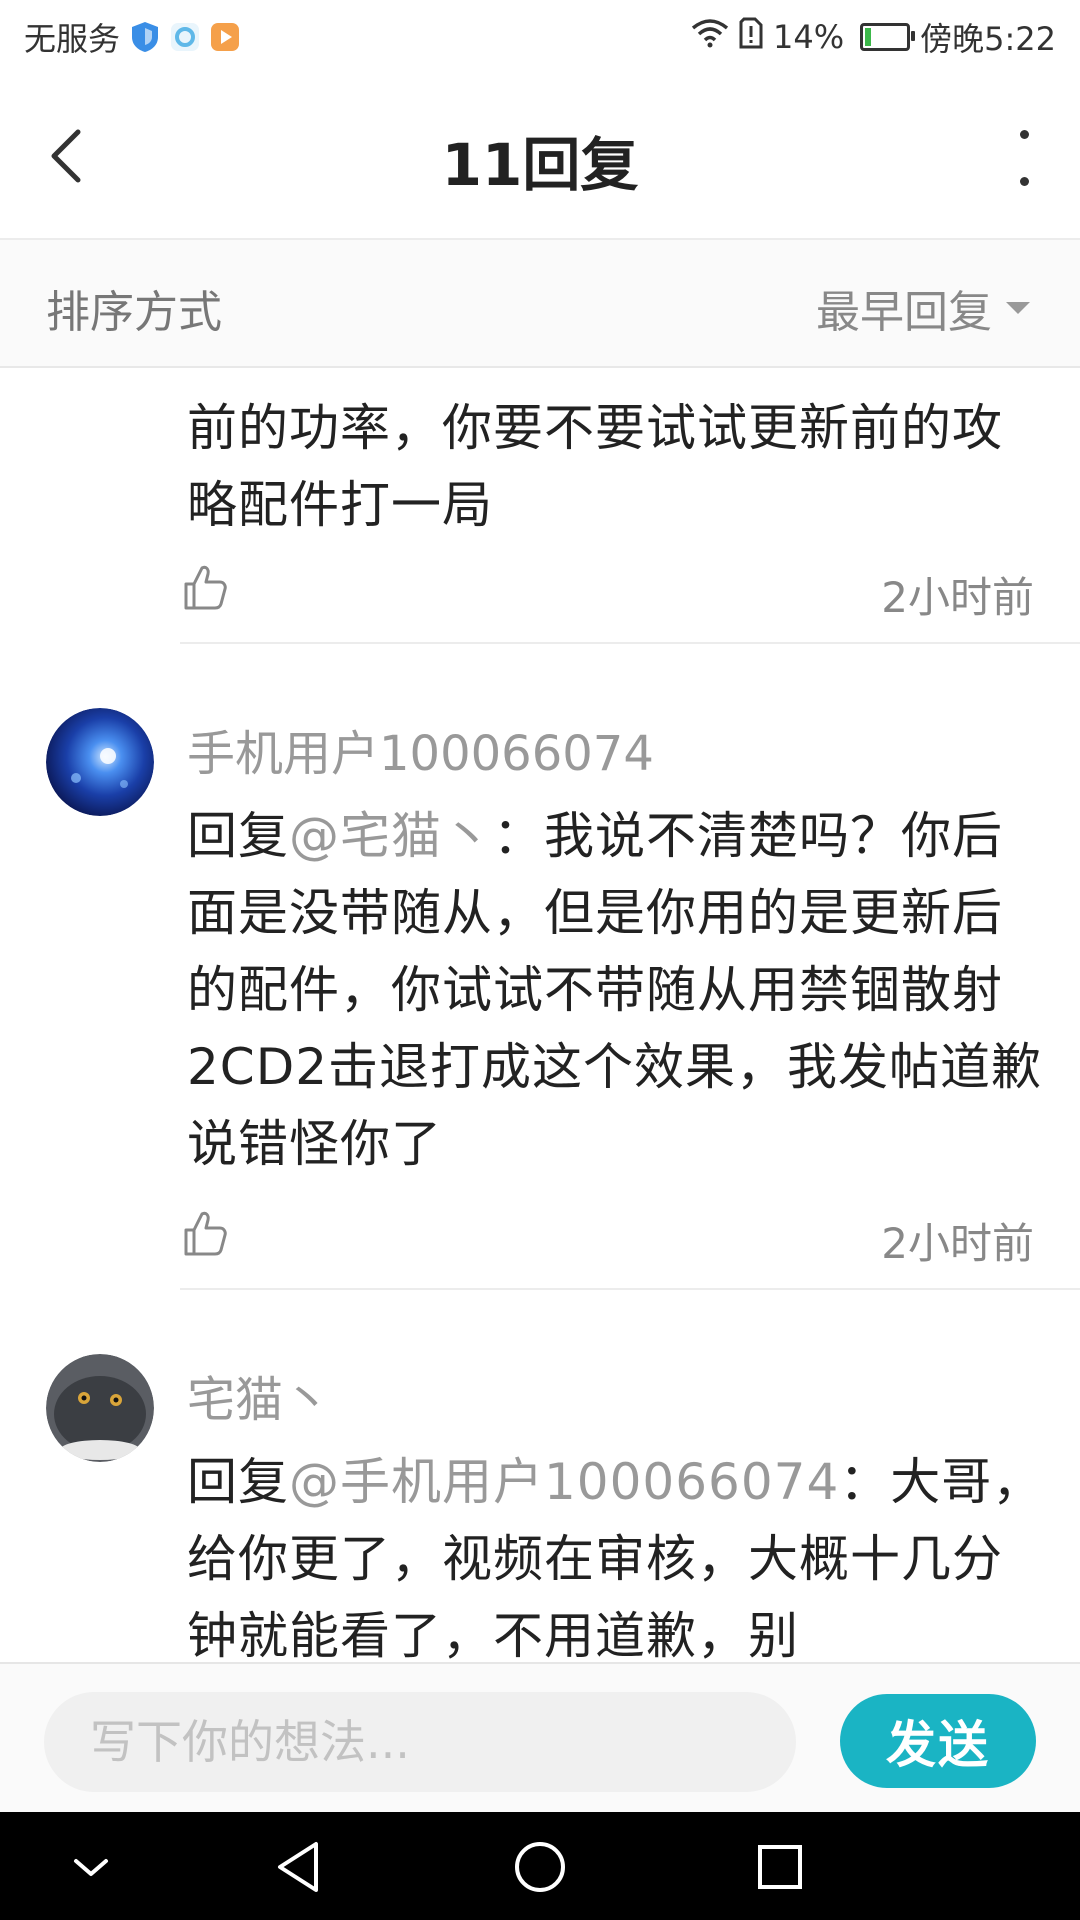 The image size is (1080, 1920). I want to click on page-title: 11回复, so click(540, 165).